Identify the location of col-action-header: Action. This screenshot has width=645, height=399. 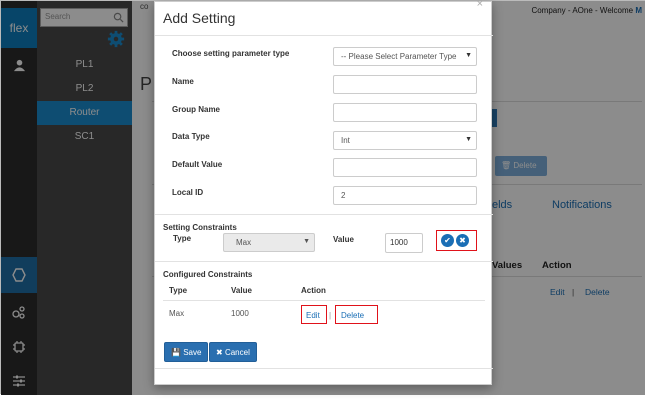
(313, 290).